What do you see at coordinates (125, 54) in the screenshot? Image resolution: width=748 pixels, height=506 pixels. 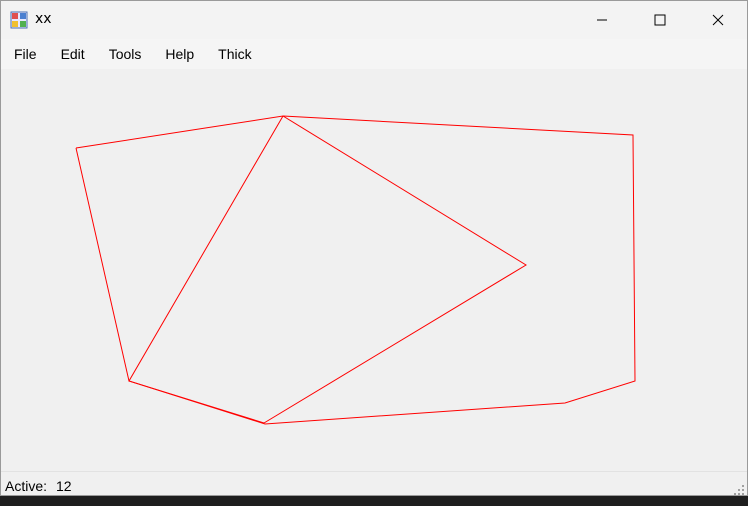 I see `menu-tools: Tools` at bounding box center [125, 54].